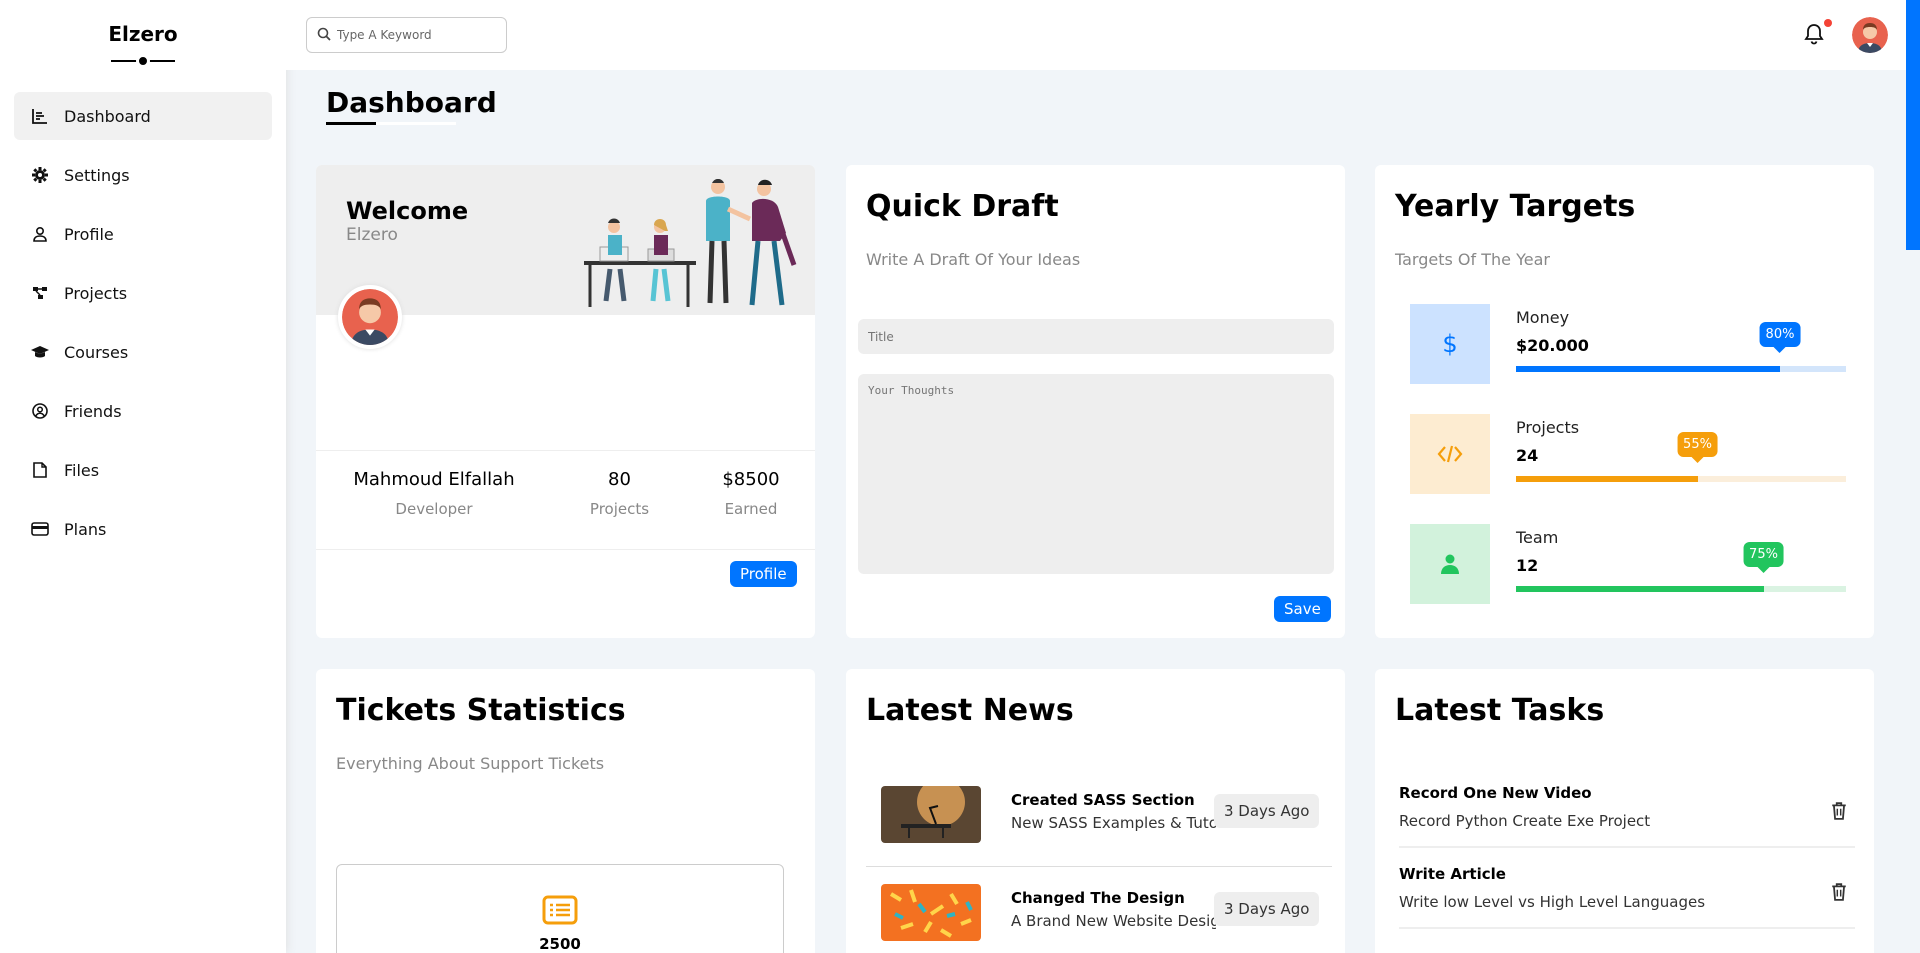 Image resolution: width=1920 pixels, height=953 pixels. What do you see at coordinates (1527, 455) in the screenshot?
I see `target-value: 24` at bounding box center [1527, 455].